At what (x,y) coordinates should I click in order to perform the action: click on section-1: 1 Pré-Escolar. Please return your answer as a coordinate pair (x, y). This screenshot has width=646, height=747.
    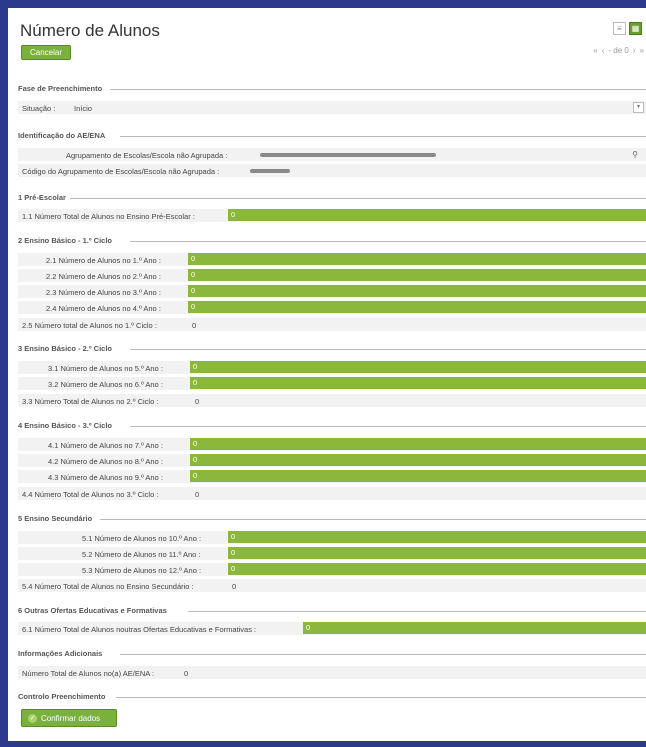
    Looking at the image, I should click on (332, 197).